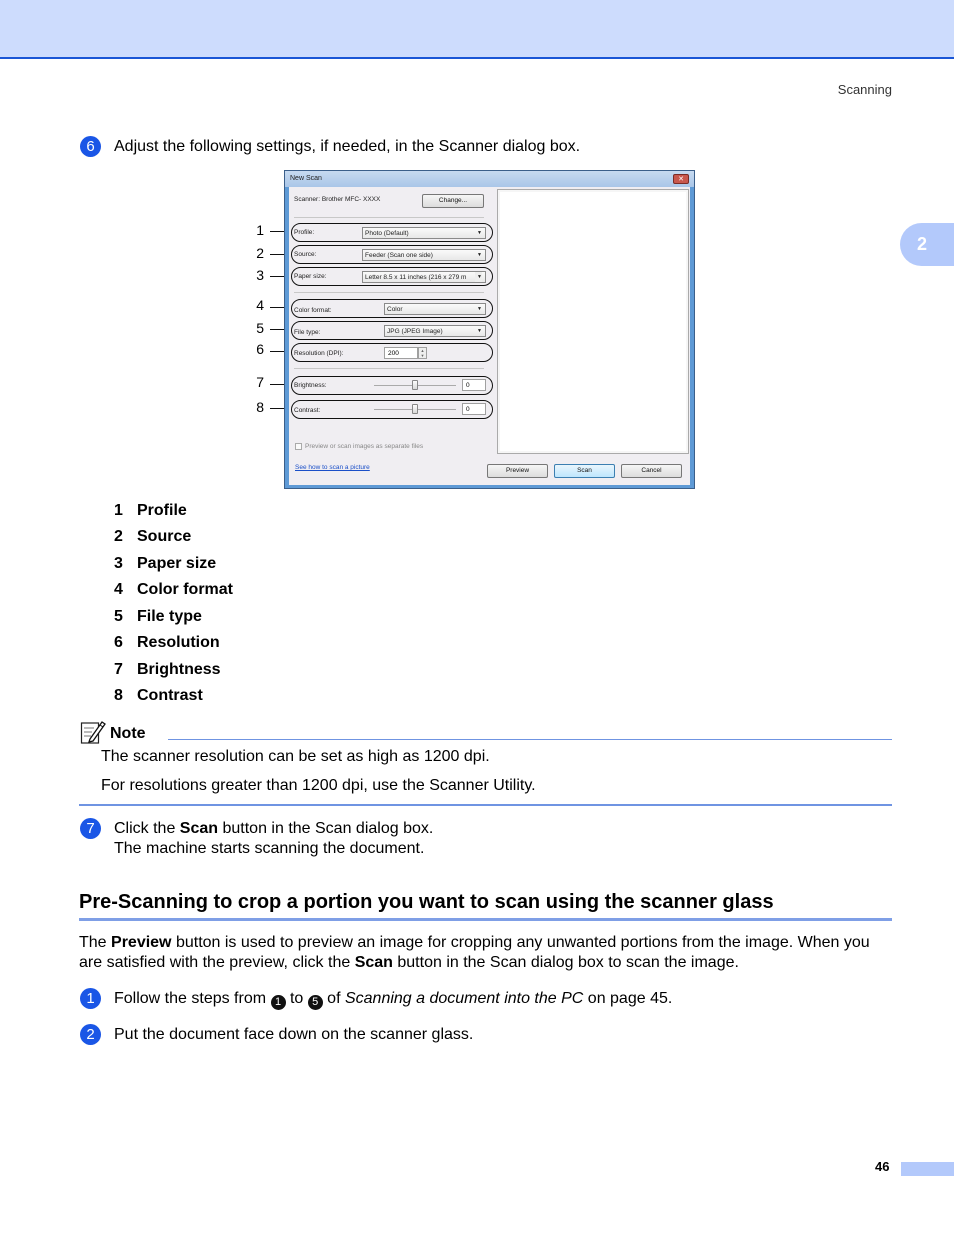  Describe the element at coordinates (192, 998) in the screenshot. I see `text-run: Follow the steps from` at that location.